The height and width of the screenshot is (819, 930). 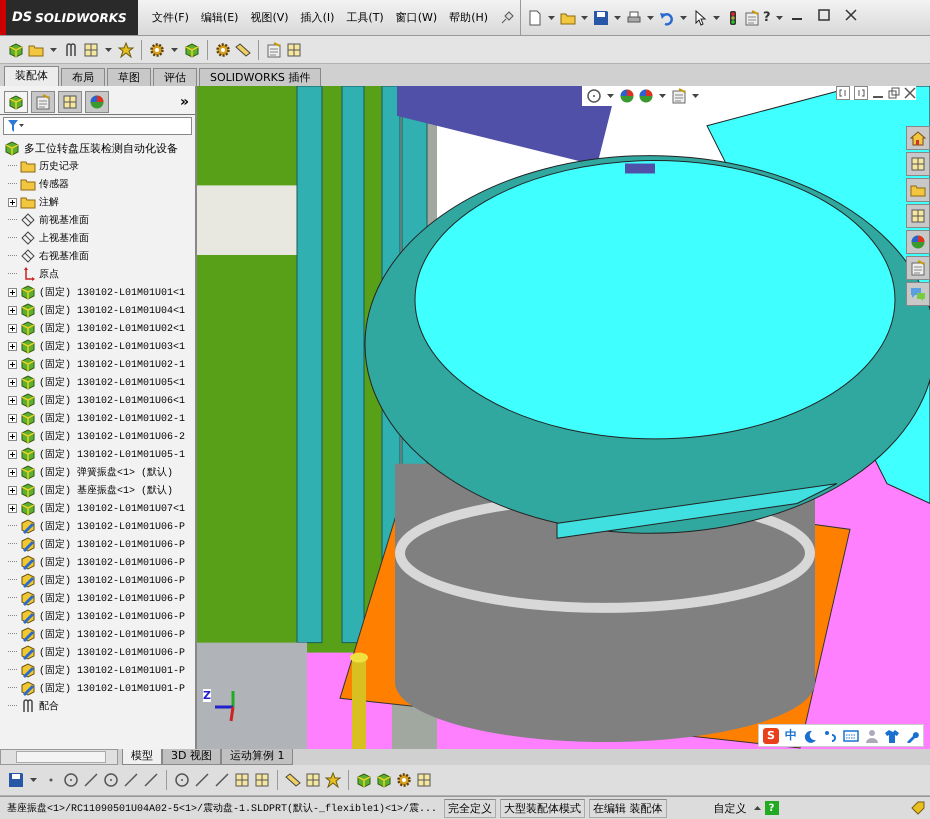 I want to click on tree-item: (固定) 130102-L01M01U01<1, so click(x=112, y=292).